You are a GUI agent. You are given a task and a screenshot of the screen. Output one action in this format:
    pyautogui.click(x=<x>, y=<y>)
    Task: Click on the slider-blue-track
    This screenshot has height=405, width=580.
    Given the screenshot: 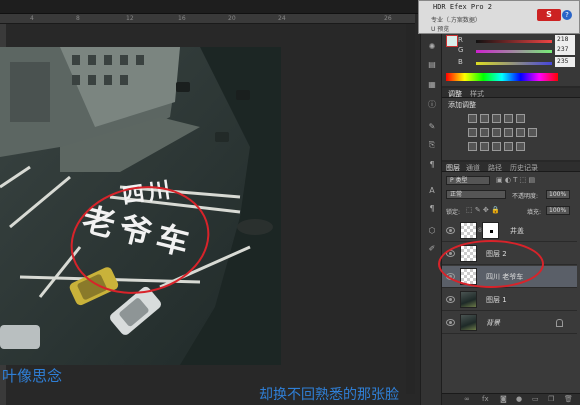 What is the action you would take?
    pyautogui.click(x=514, y=63)
    